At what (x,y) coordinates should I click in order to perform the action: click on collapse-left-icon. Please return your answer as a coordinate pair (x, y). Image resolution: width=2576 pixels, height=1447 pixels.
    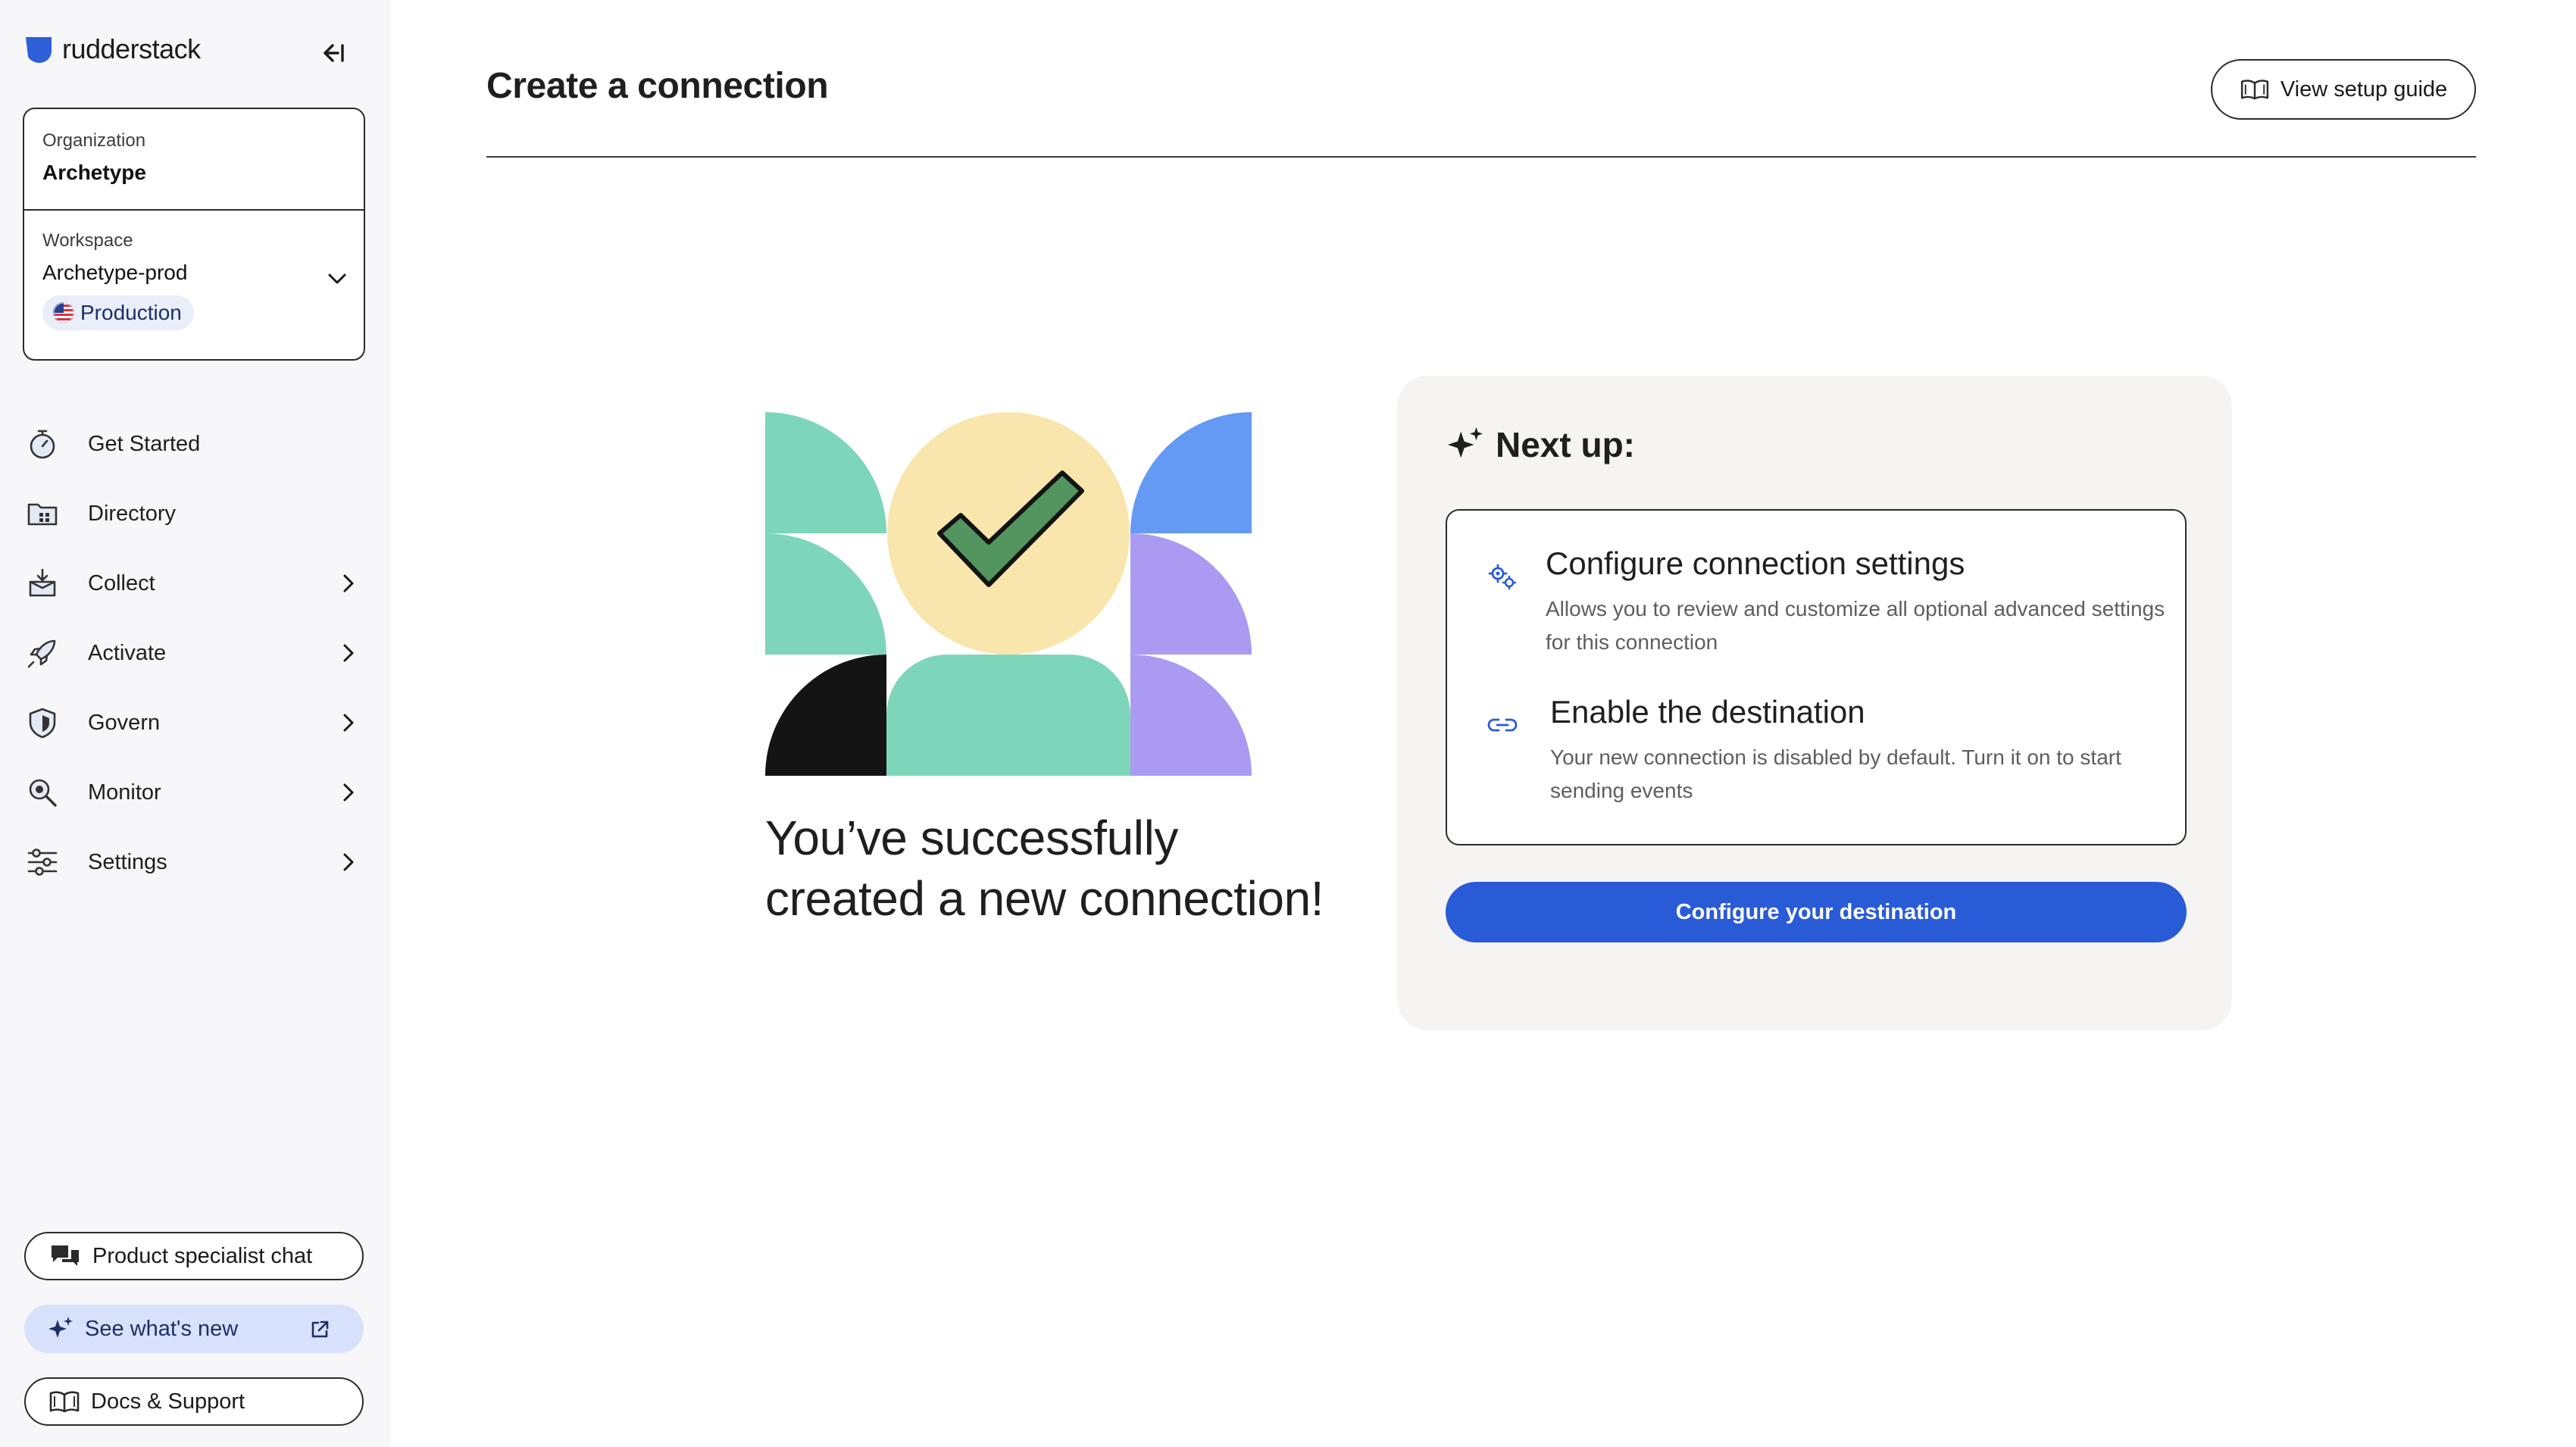
    Looking at the image, I should click on (334, 53).